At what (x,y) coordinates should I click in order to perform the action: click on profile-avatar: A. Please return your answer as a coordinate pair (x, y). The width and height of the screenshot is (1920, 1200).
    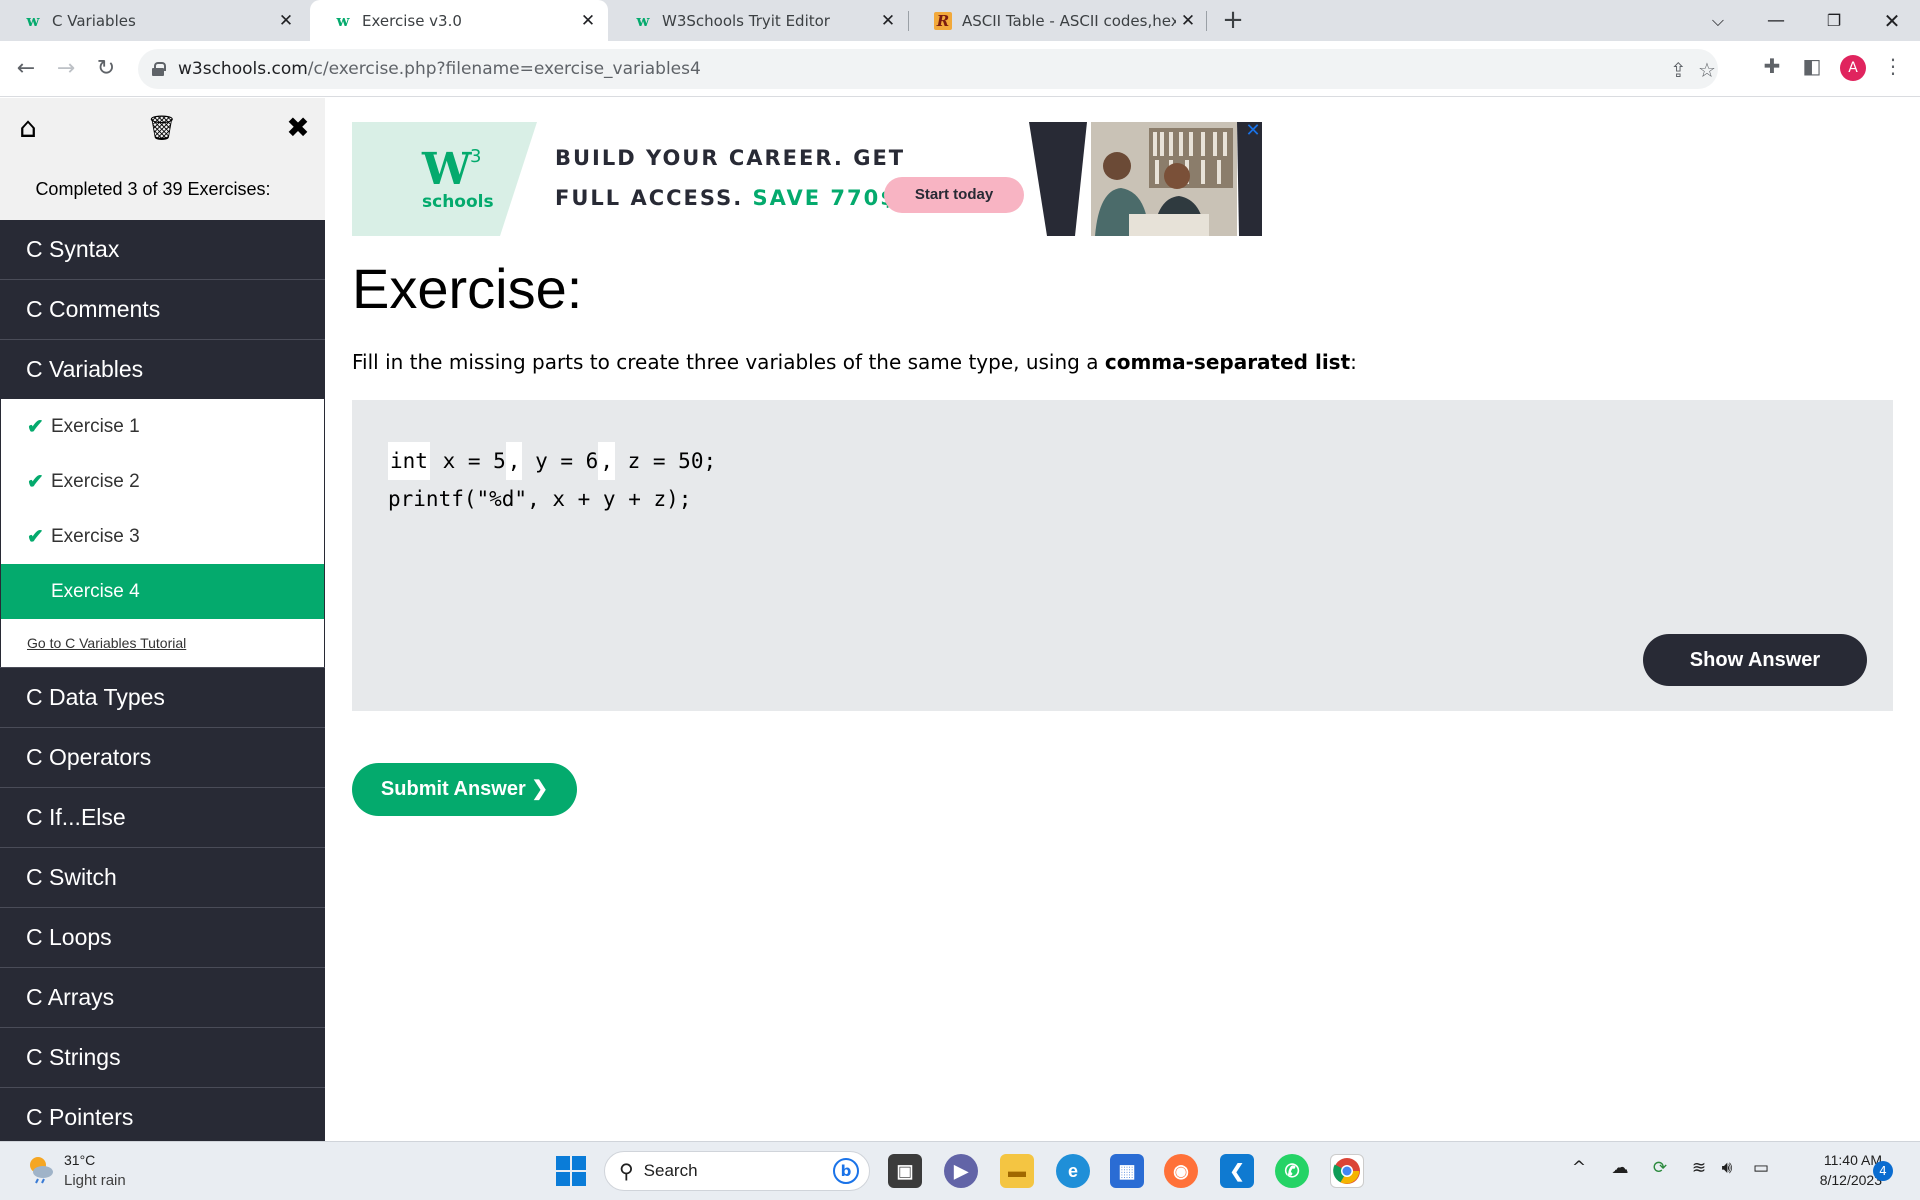
    Looking at the image, I should click on (1853, 68).